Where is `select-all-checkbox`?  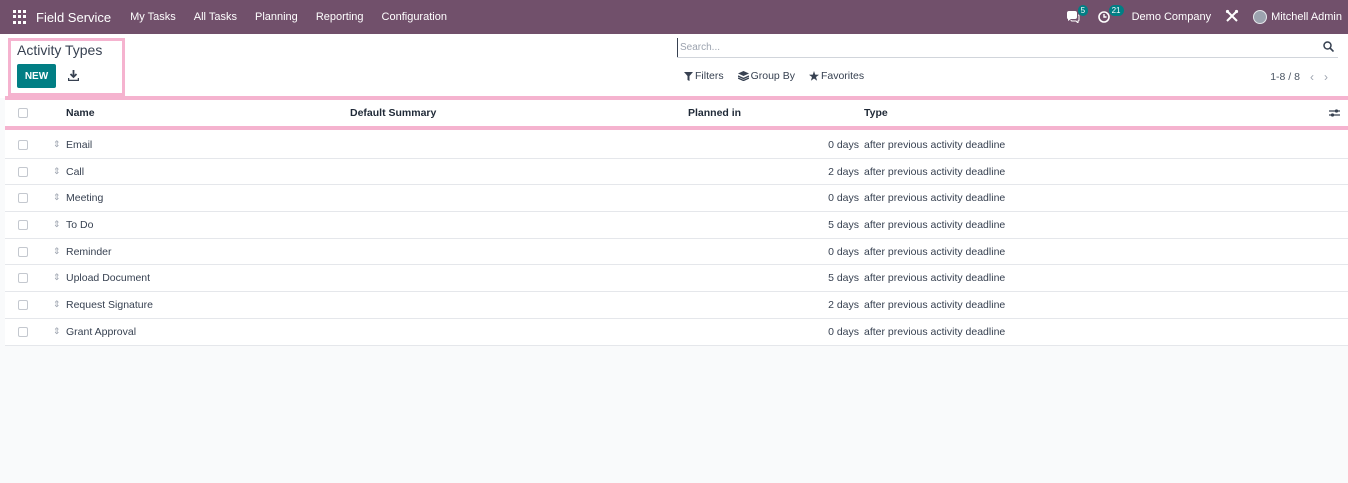 select-all-checkbox is located at coordinates (23, 113).